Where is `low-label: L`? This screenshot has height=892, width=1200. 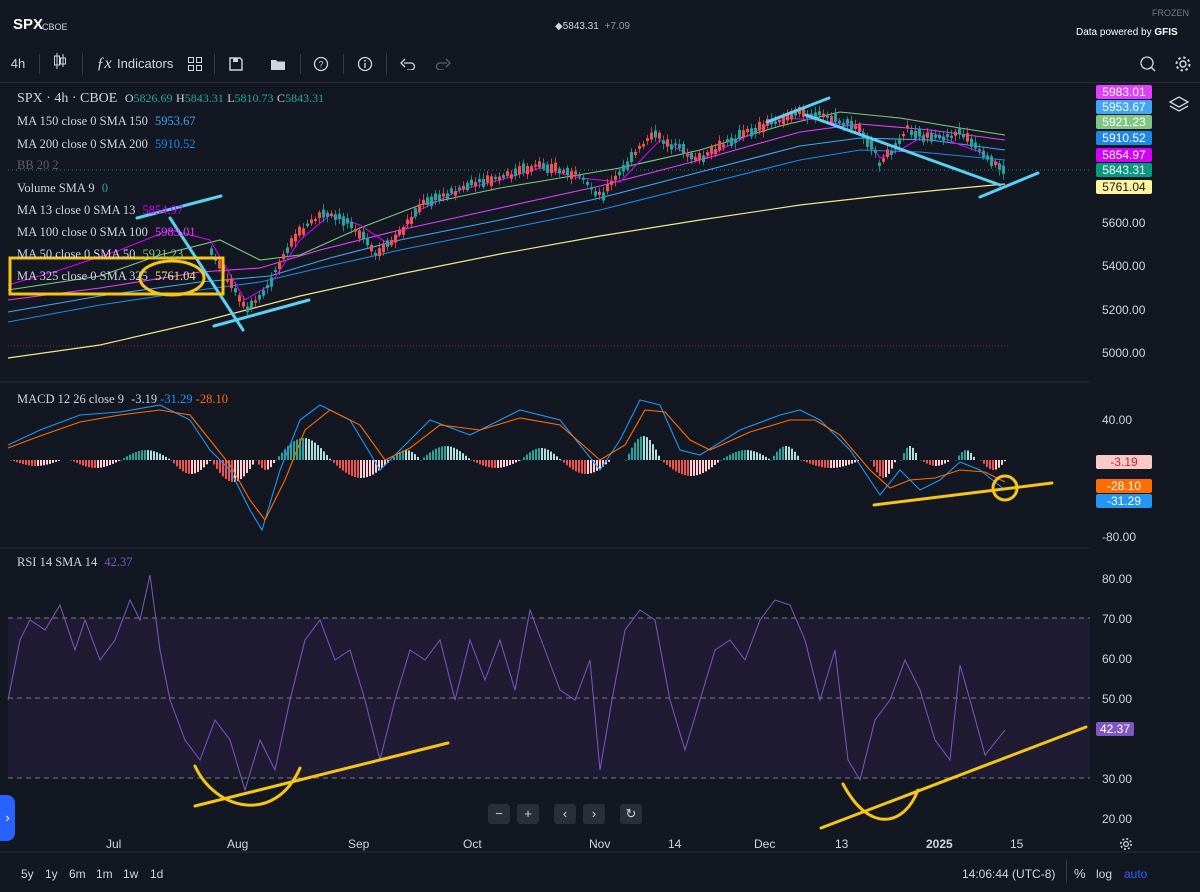 low-label: L is located at coordinates (231, 98).